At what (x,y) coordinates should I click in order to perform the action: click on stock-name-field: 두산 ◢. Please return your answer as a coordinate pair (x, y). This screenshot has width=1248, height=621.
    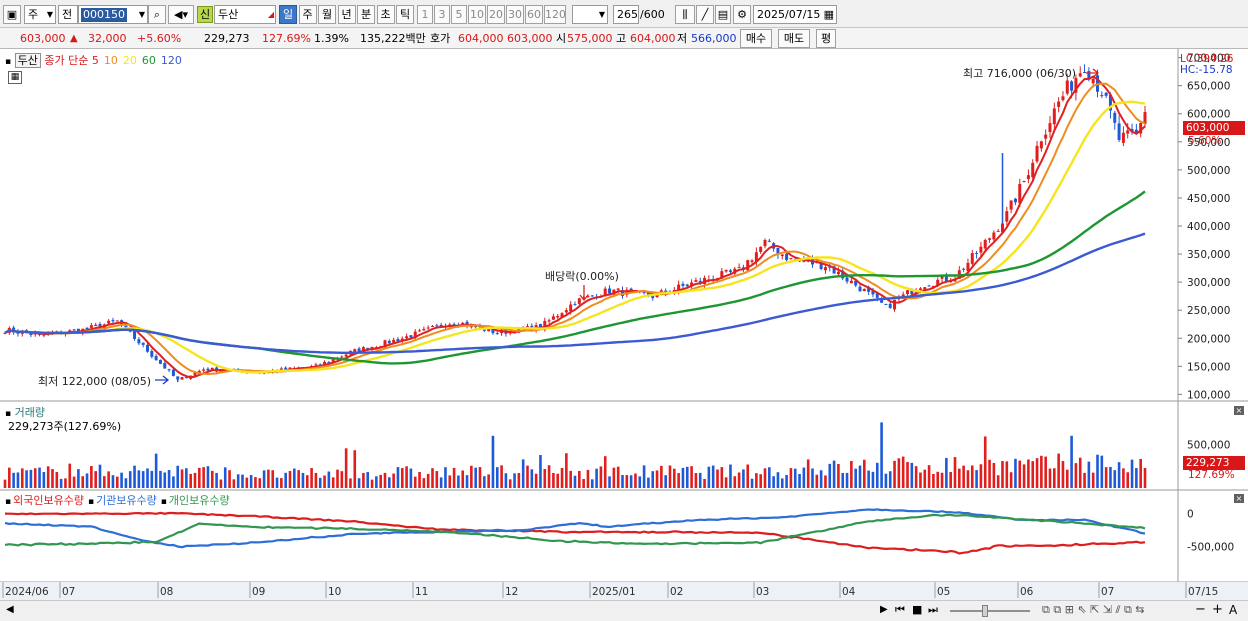
    Looking at the image, I should click on (245, 14).